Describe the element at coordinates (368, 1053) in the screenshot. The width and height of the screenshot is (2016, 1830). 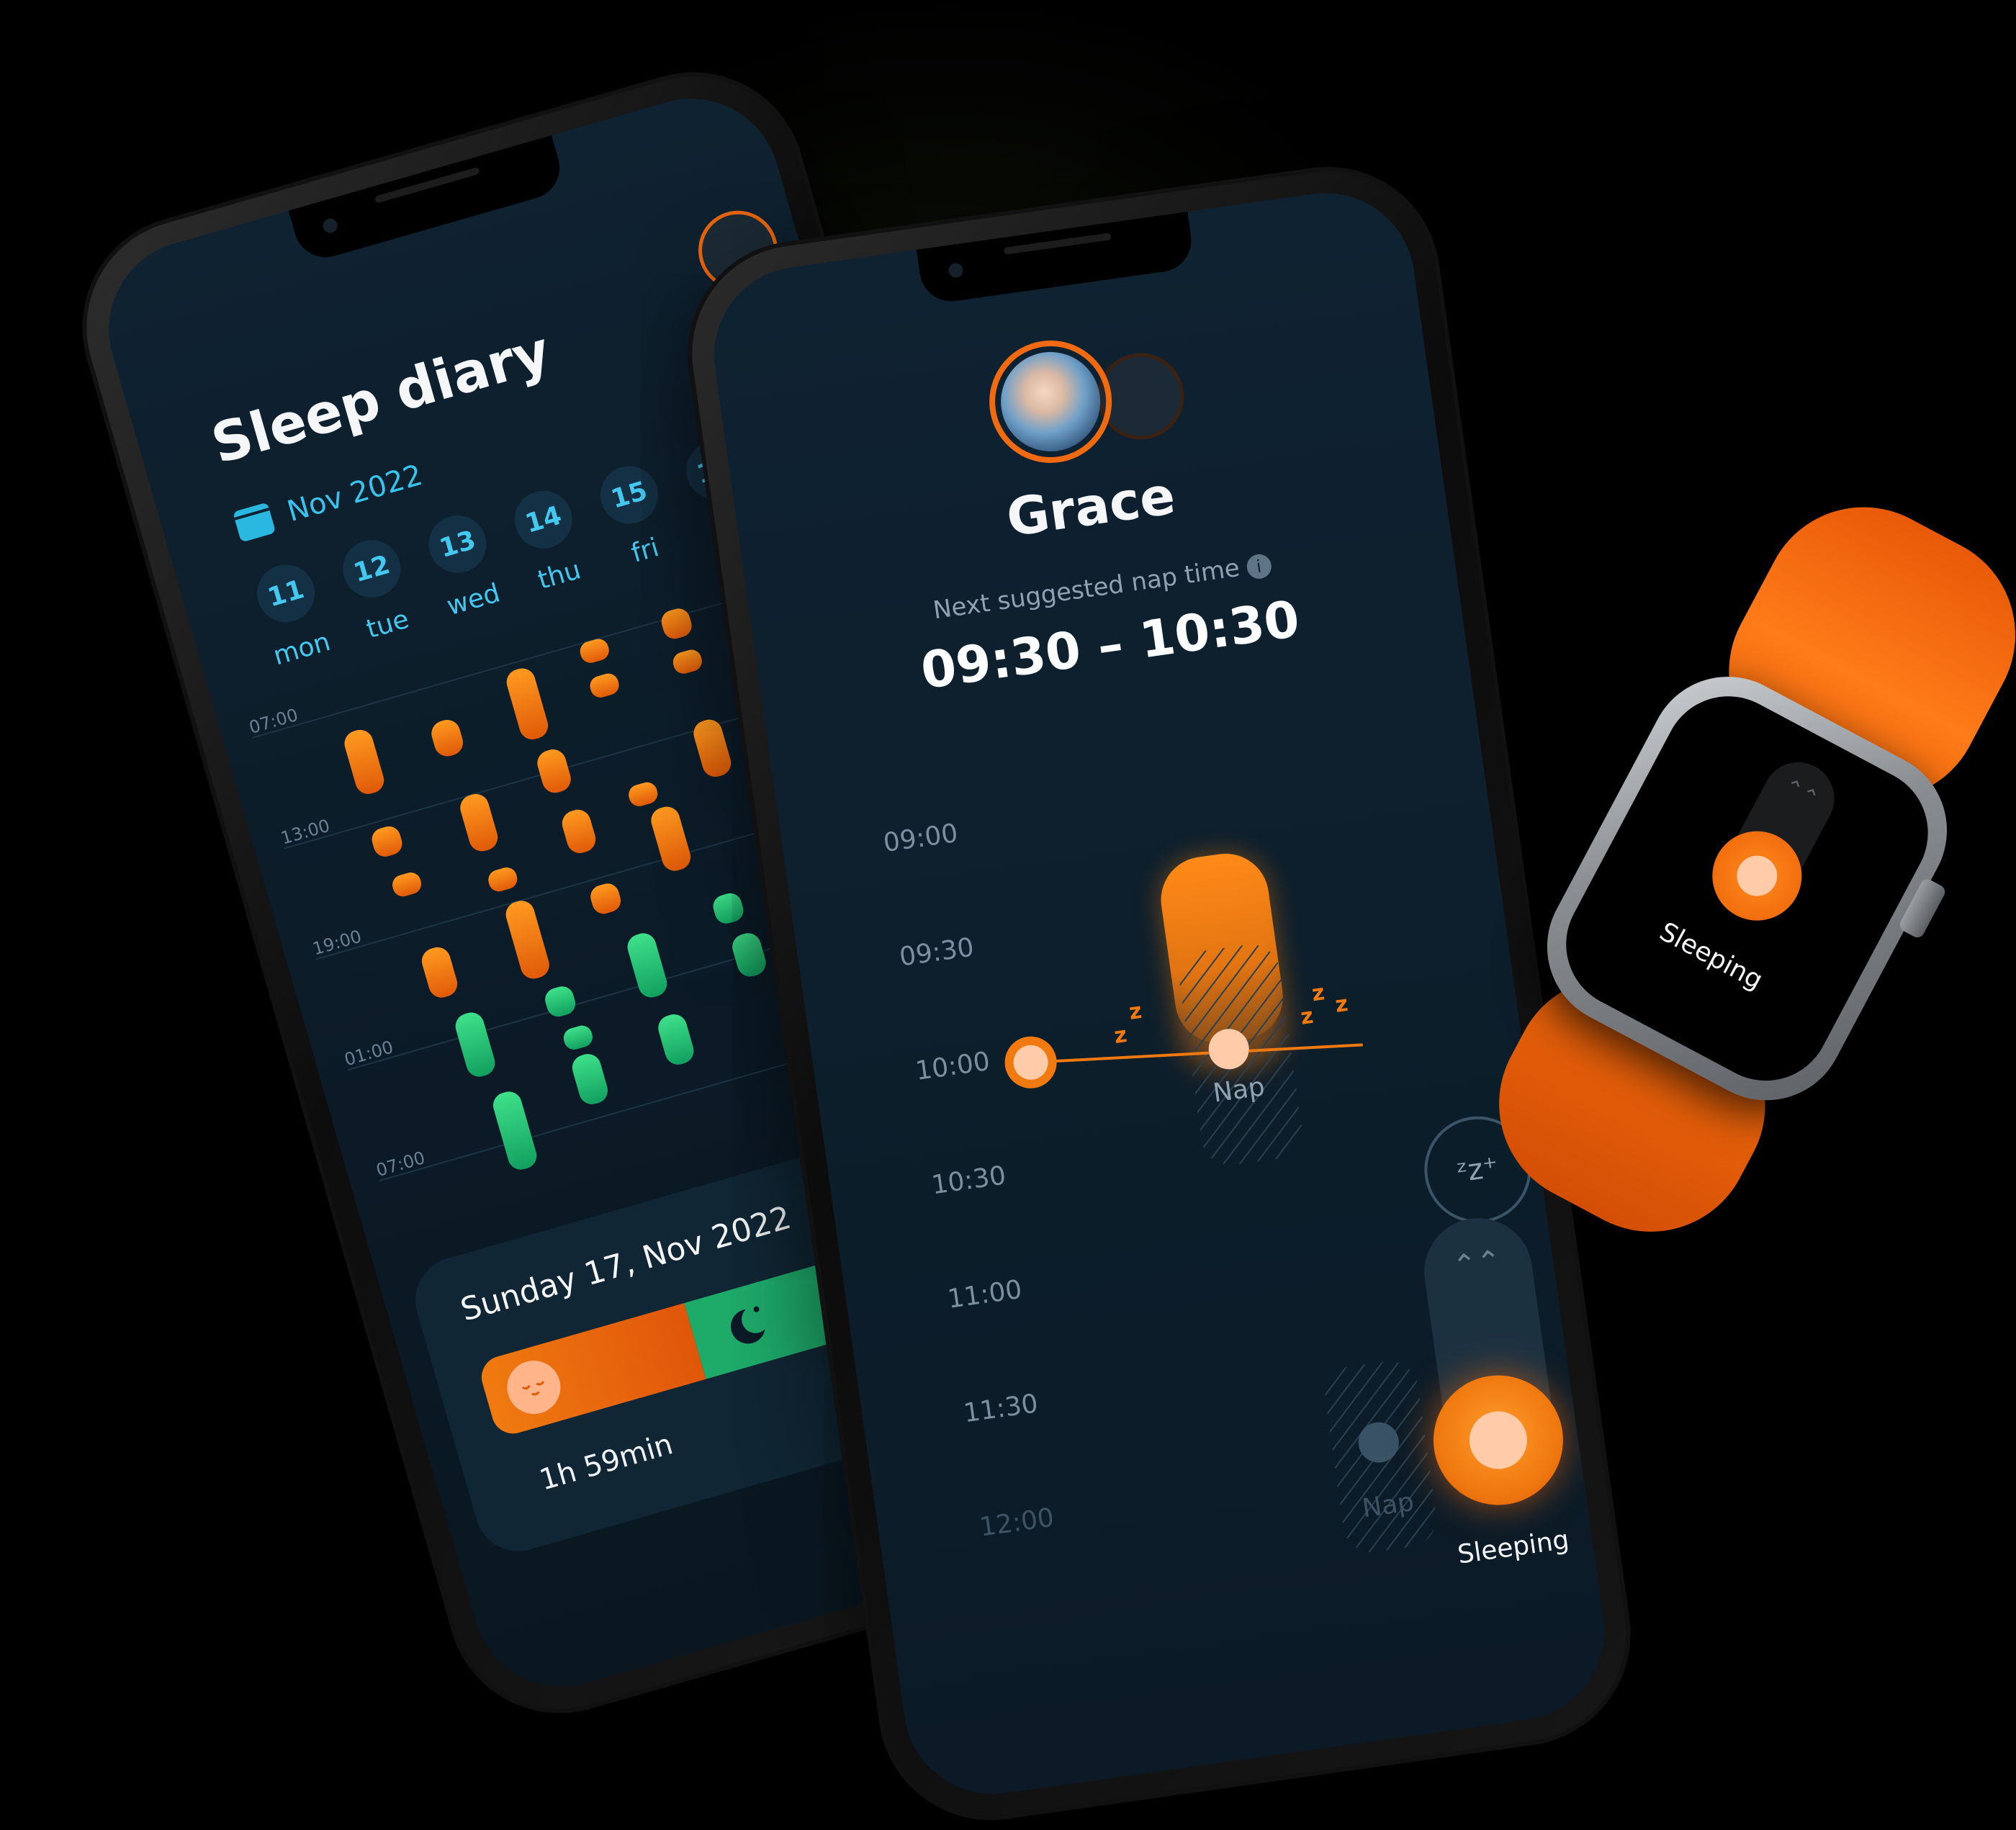
I see `time-axis-label: 01:00` at that location.